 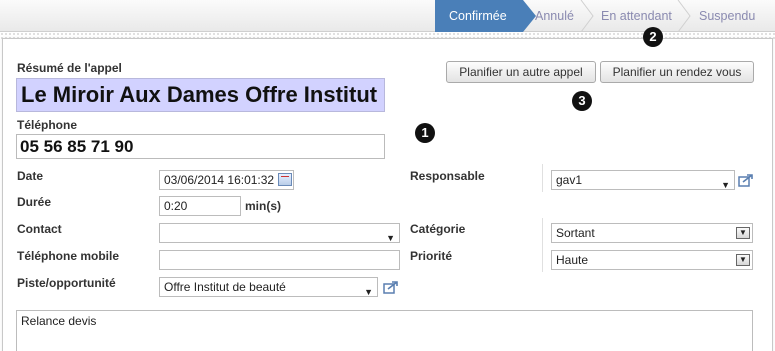 What do you see at coordinates (569, 180) in the screenshot?
I see `responsible-value: gav1` at bounding box center [569, 180].